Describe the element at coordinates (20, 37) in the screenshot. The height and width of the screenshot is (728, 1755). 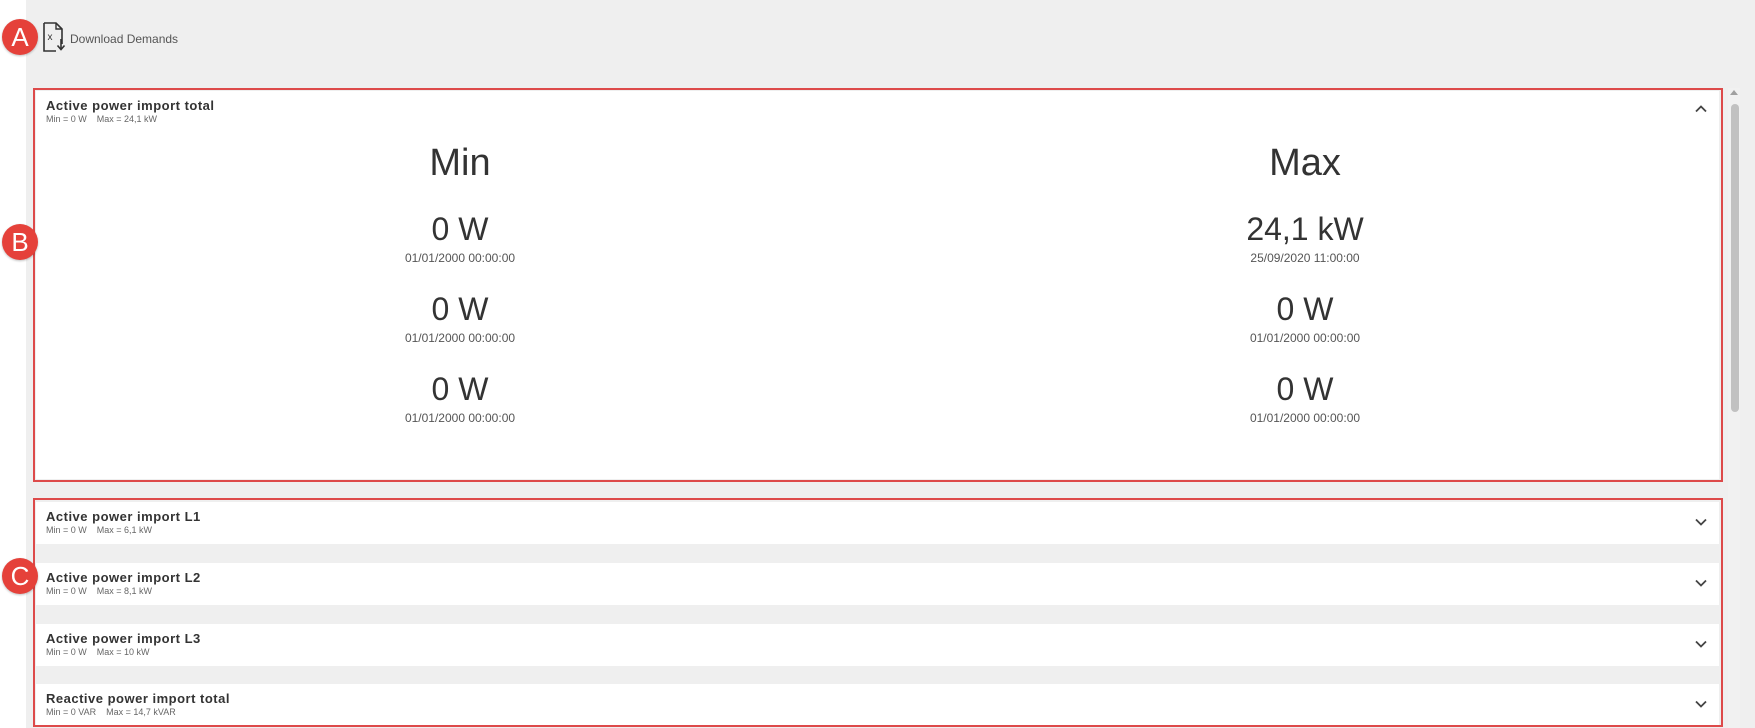
I see `marker-a: A` at that location.